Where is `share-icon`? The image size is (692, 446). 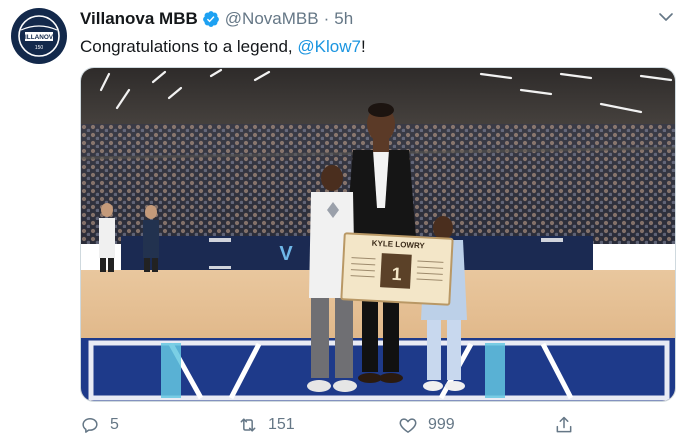
share-icon is located at coordinates (564, 424).